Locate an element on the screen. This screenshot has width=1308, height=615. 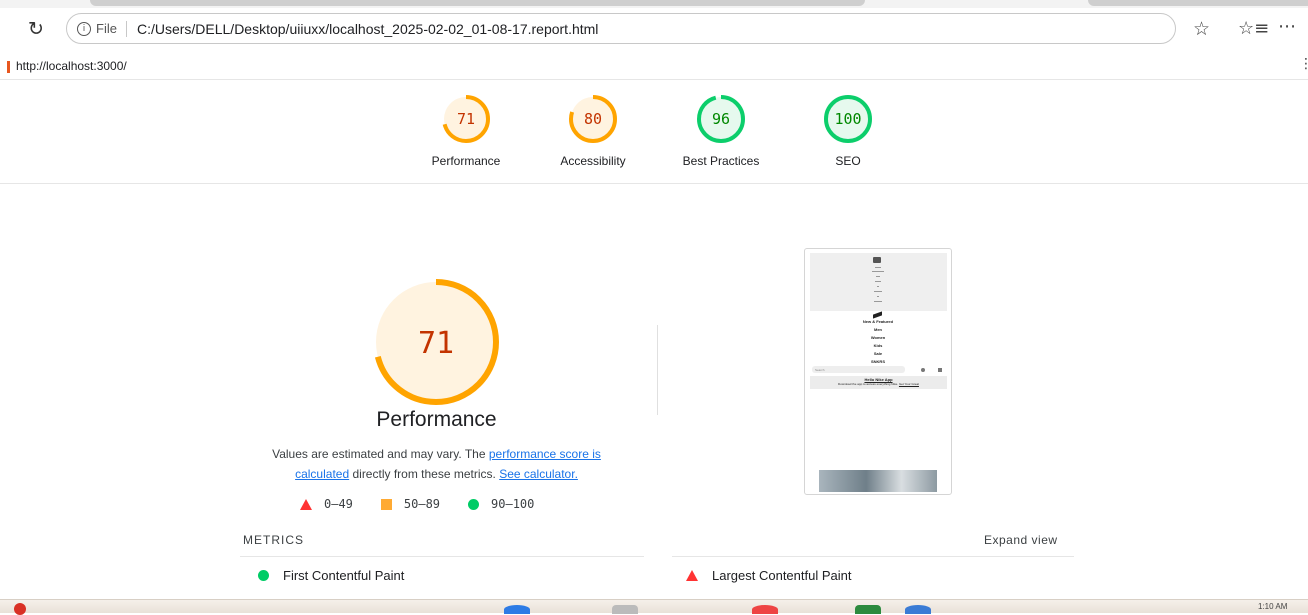
gauge-ring: 96 is located at coordinates (721, 119).